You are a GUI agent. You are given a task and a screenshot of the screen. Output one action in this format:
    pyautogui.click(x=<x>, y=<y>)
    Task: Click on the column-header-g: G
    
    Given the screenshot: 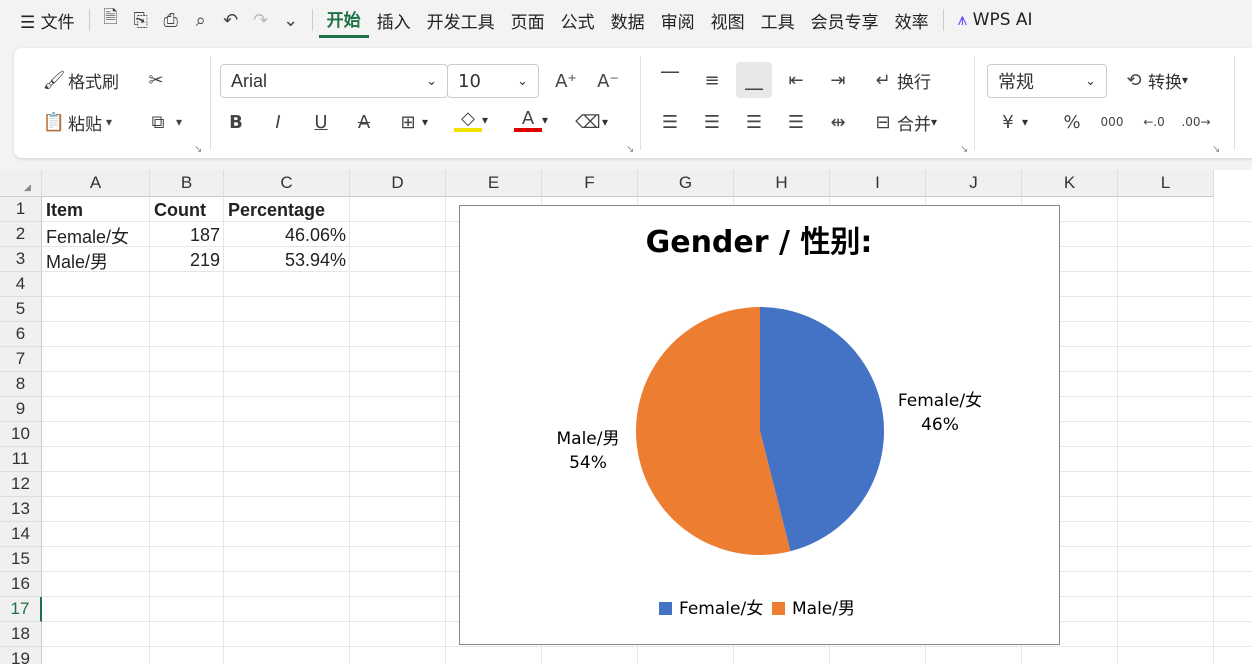 What is the action you would take?
    pyautogui.click(x=686, y=183)
    